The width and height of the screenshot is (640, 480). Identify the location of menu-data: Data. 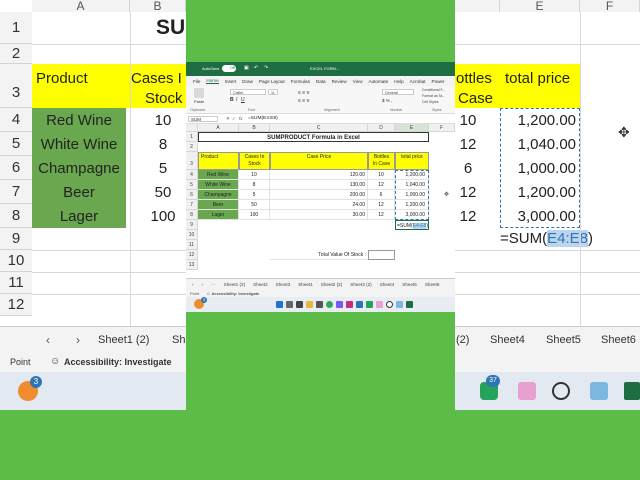
(321, 81).